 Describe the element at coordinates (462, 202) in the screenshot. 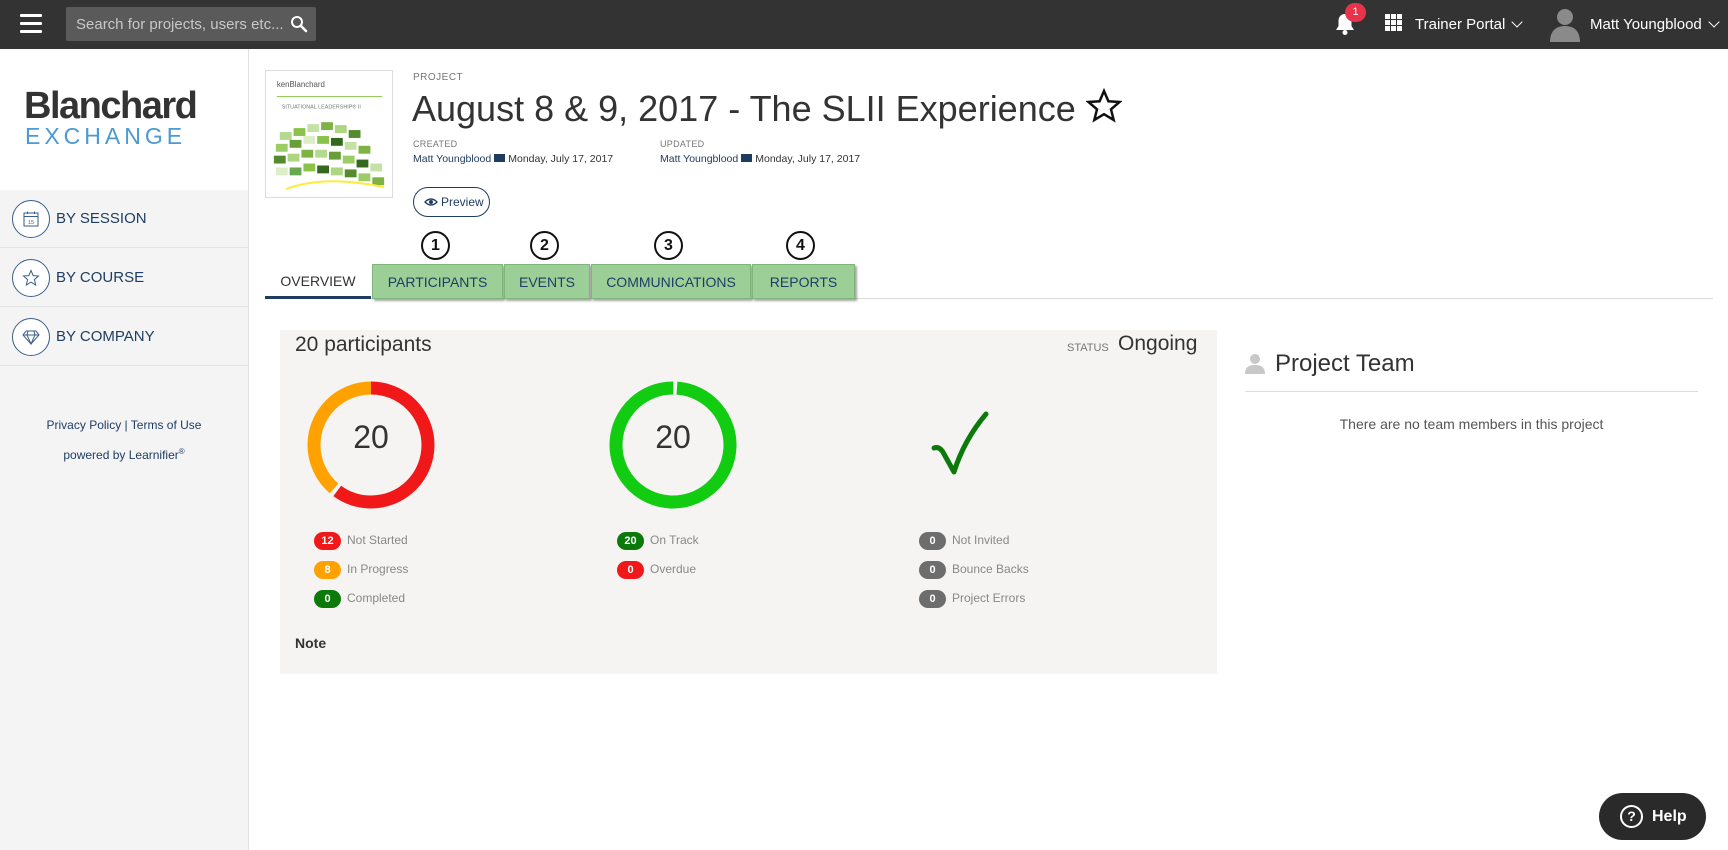

I see `preview-label: Preview` at that location.